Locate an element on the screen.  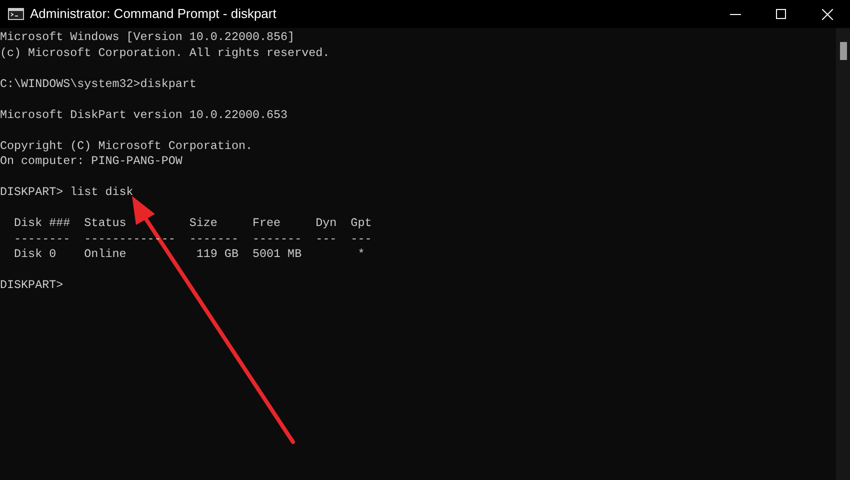
console-line: Copyright (C) Microsoft Corporation. is located at coordinates (126, 146).